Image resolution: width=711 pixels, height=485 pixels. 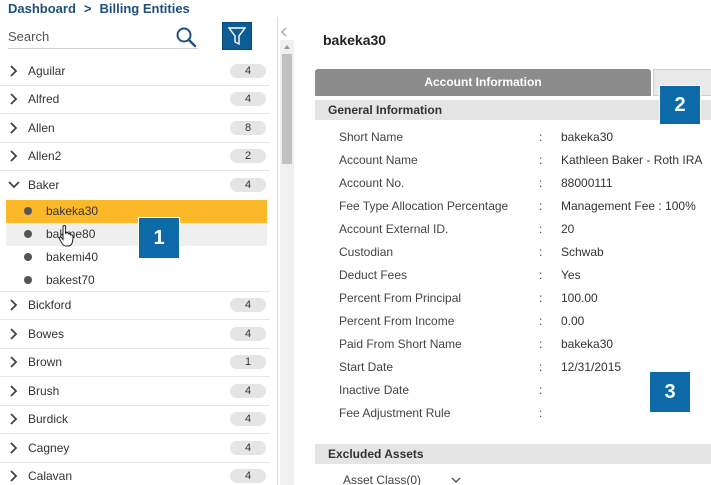 I want to click on collapse-panel-icon, so click(x=284, y=32).